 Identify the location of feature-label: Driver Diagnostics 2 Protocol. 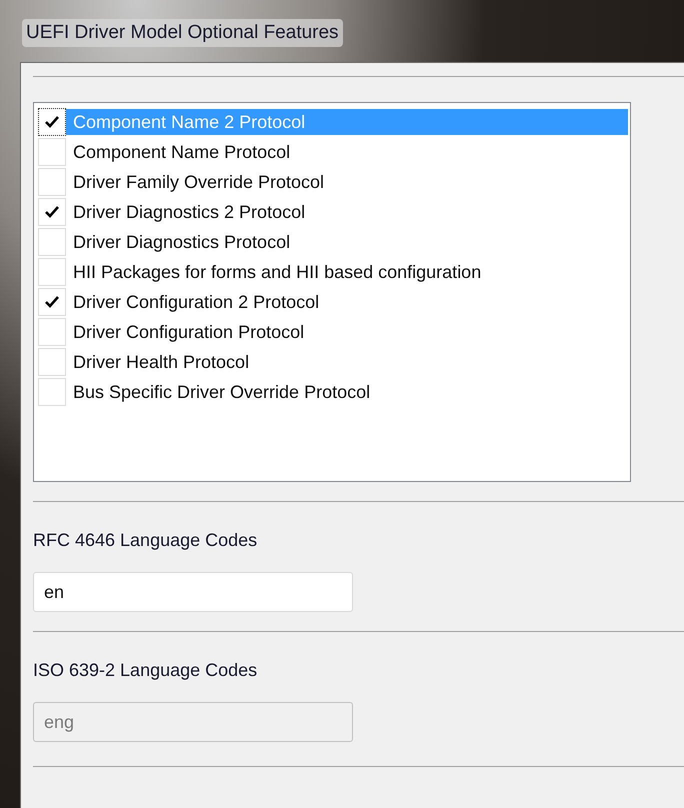
(347, 212).